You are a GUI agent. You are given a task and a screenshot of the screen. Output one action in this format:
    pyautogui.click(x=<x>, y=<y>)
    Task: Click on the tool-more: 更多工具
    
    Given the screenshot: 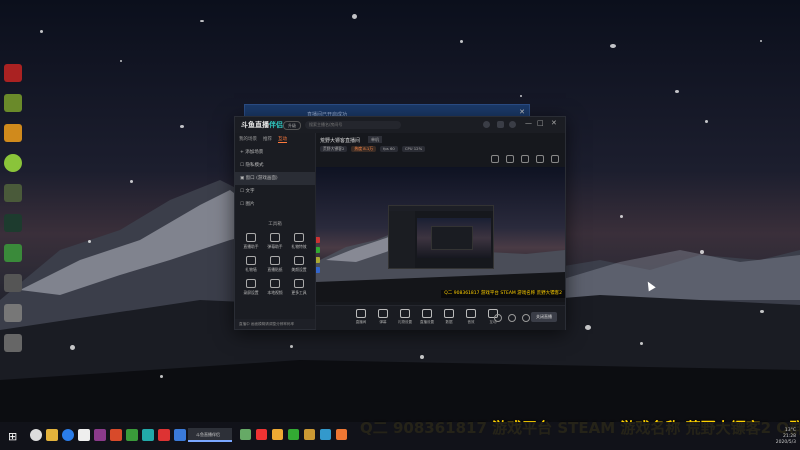 What is the action you would take?
    pyautogui.click(x=299, y=287)
    